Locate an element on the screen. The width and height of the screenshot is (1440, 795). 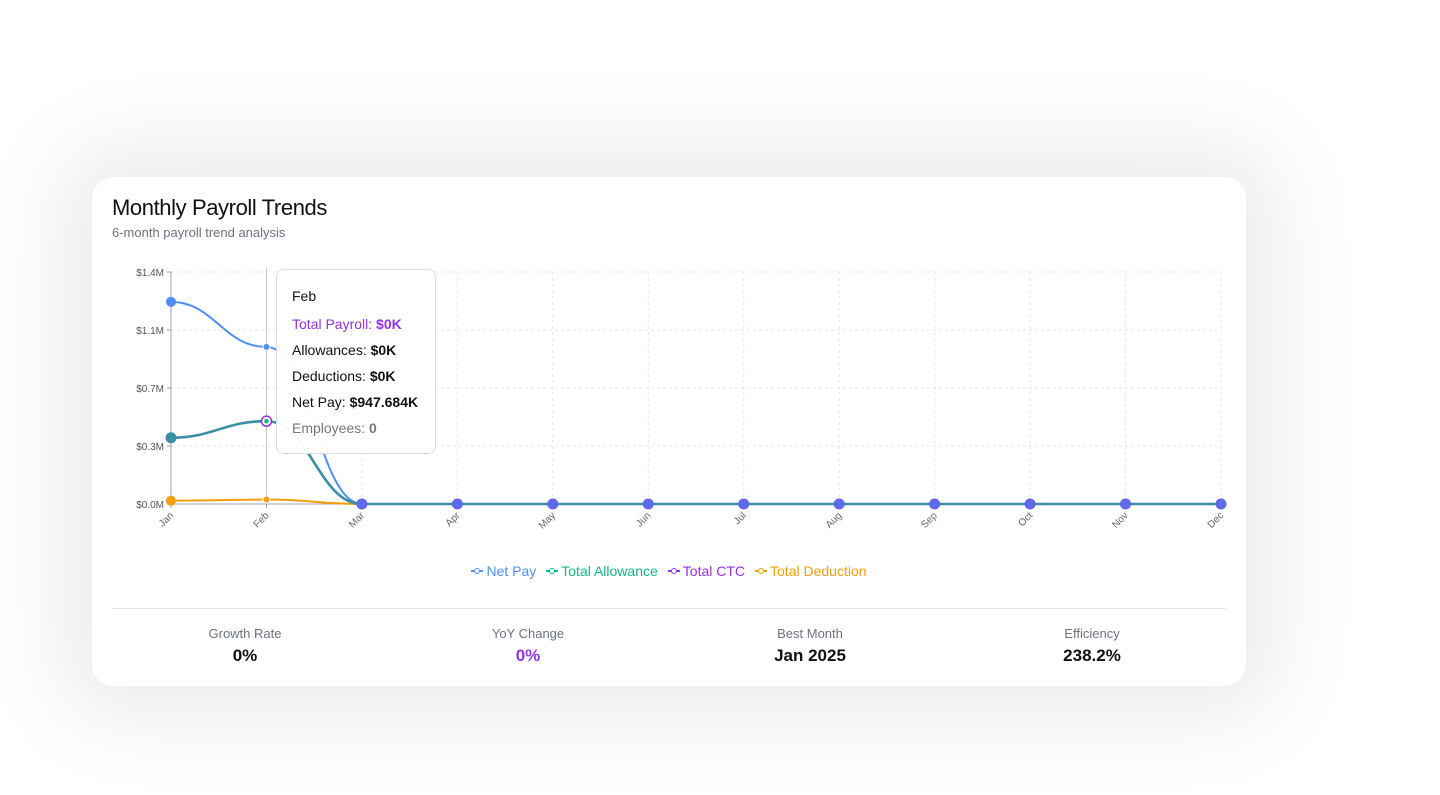
stat-value: 238.2% is located at coordinates (1092, 655).